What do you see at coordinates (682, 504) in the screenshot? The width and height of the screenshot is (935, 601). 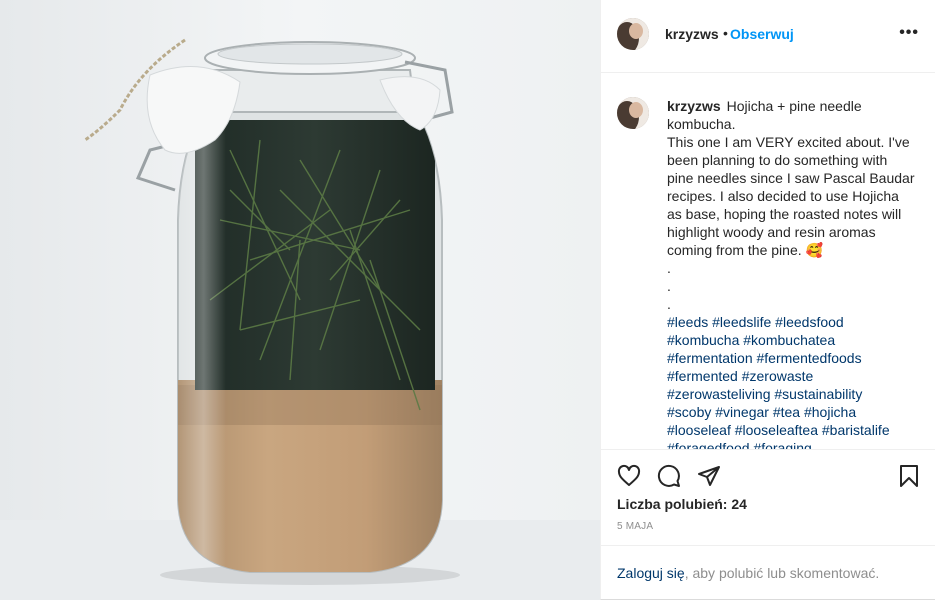 I see `likes-count: Liczba polubień: 24` at bounding box center [682, 504].